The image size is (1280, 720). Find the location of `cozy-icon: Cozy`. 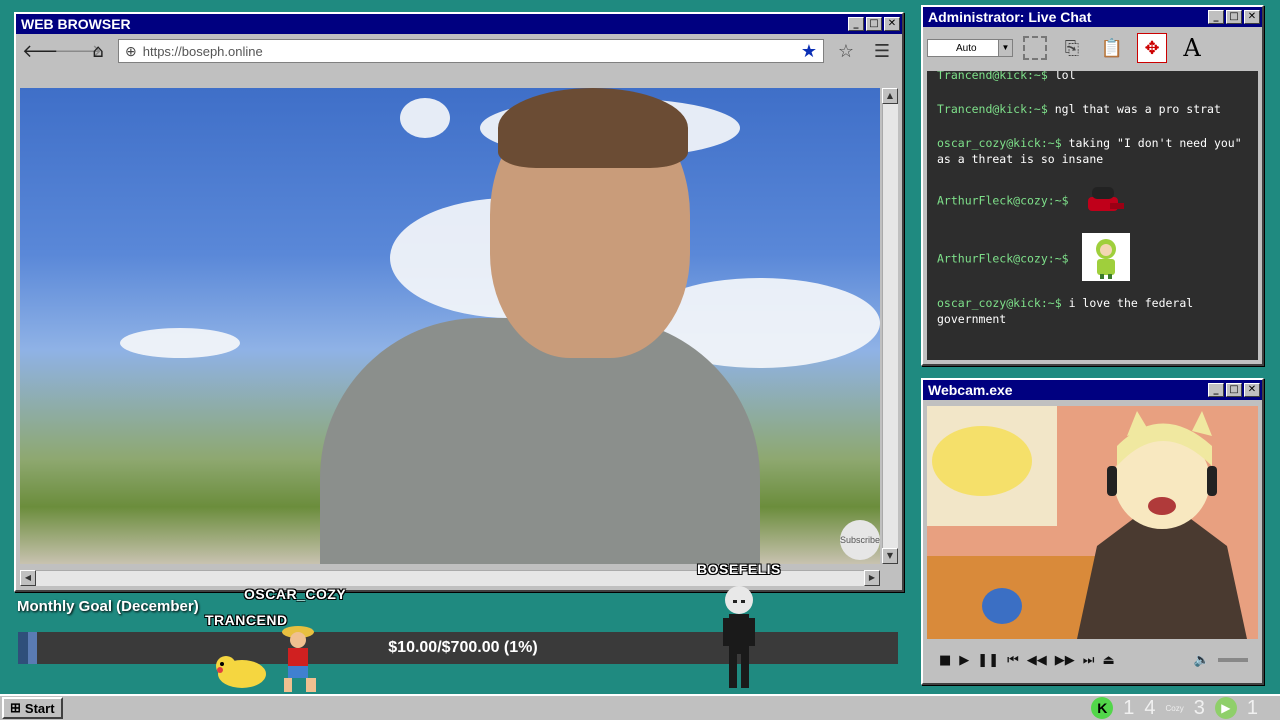

cozy-icon: Cozy is located at coordinates (1175, 708).